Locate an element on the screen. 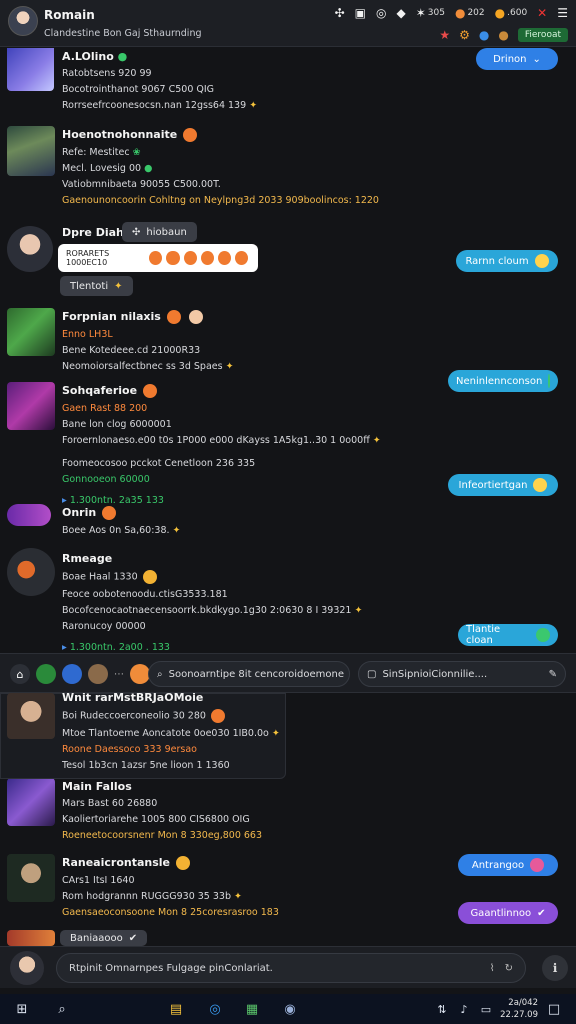 Image resolution: width=576 pixels, height=1024 pixels. message-line: Rom hodgrannn RUGGG930 35 33b ✦ is located at coordinates (152, 896).